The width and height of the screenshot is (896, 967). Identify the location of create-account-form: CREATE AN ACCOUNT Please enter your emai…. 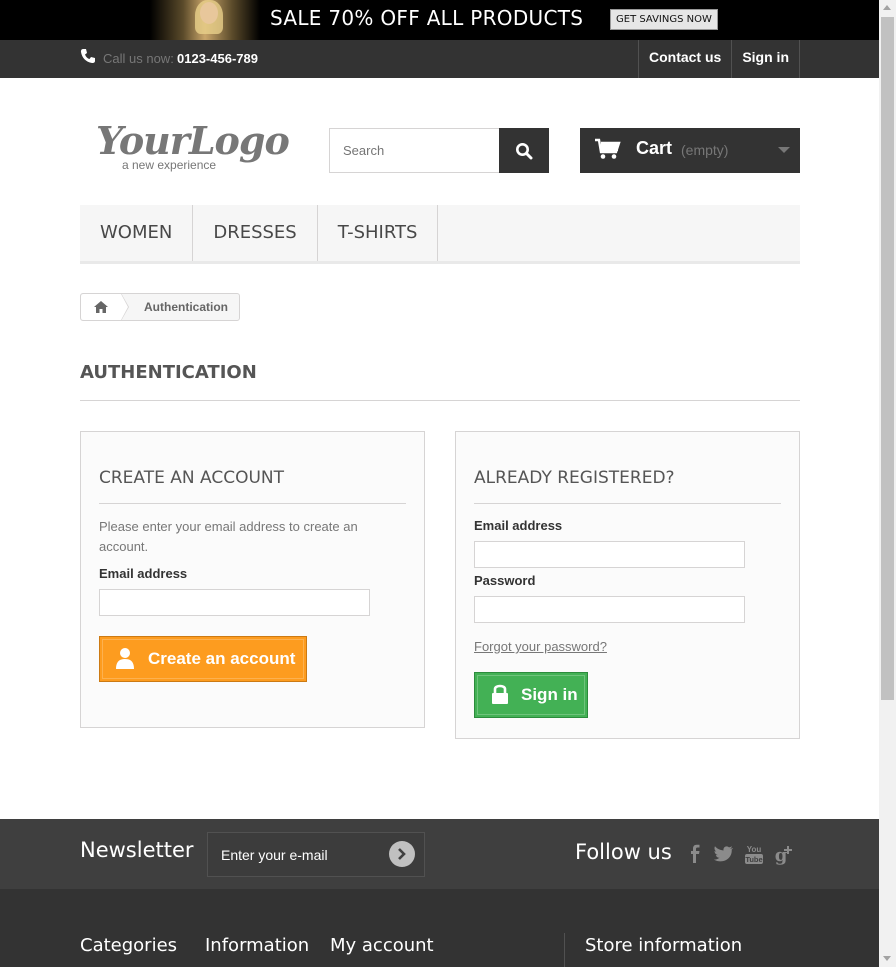
(252, 579).